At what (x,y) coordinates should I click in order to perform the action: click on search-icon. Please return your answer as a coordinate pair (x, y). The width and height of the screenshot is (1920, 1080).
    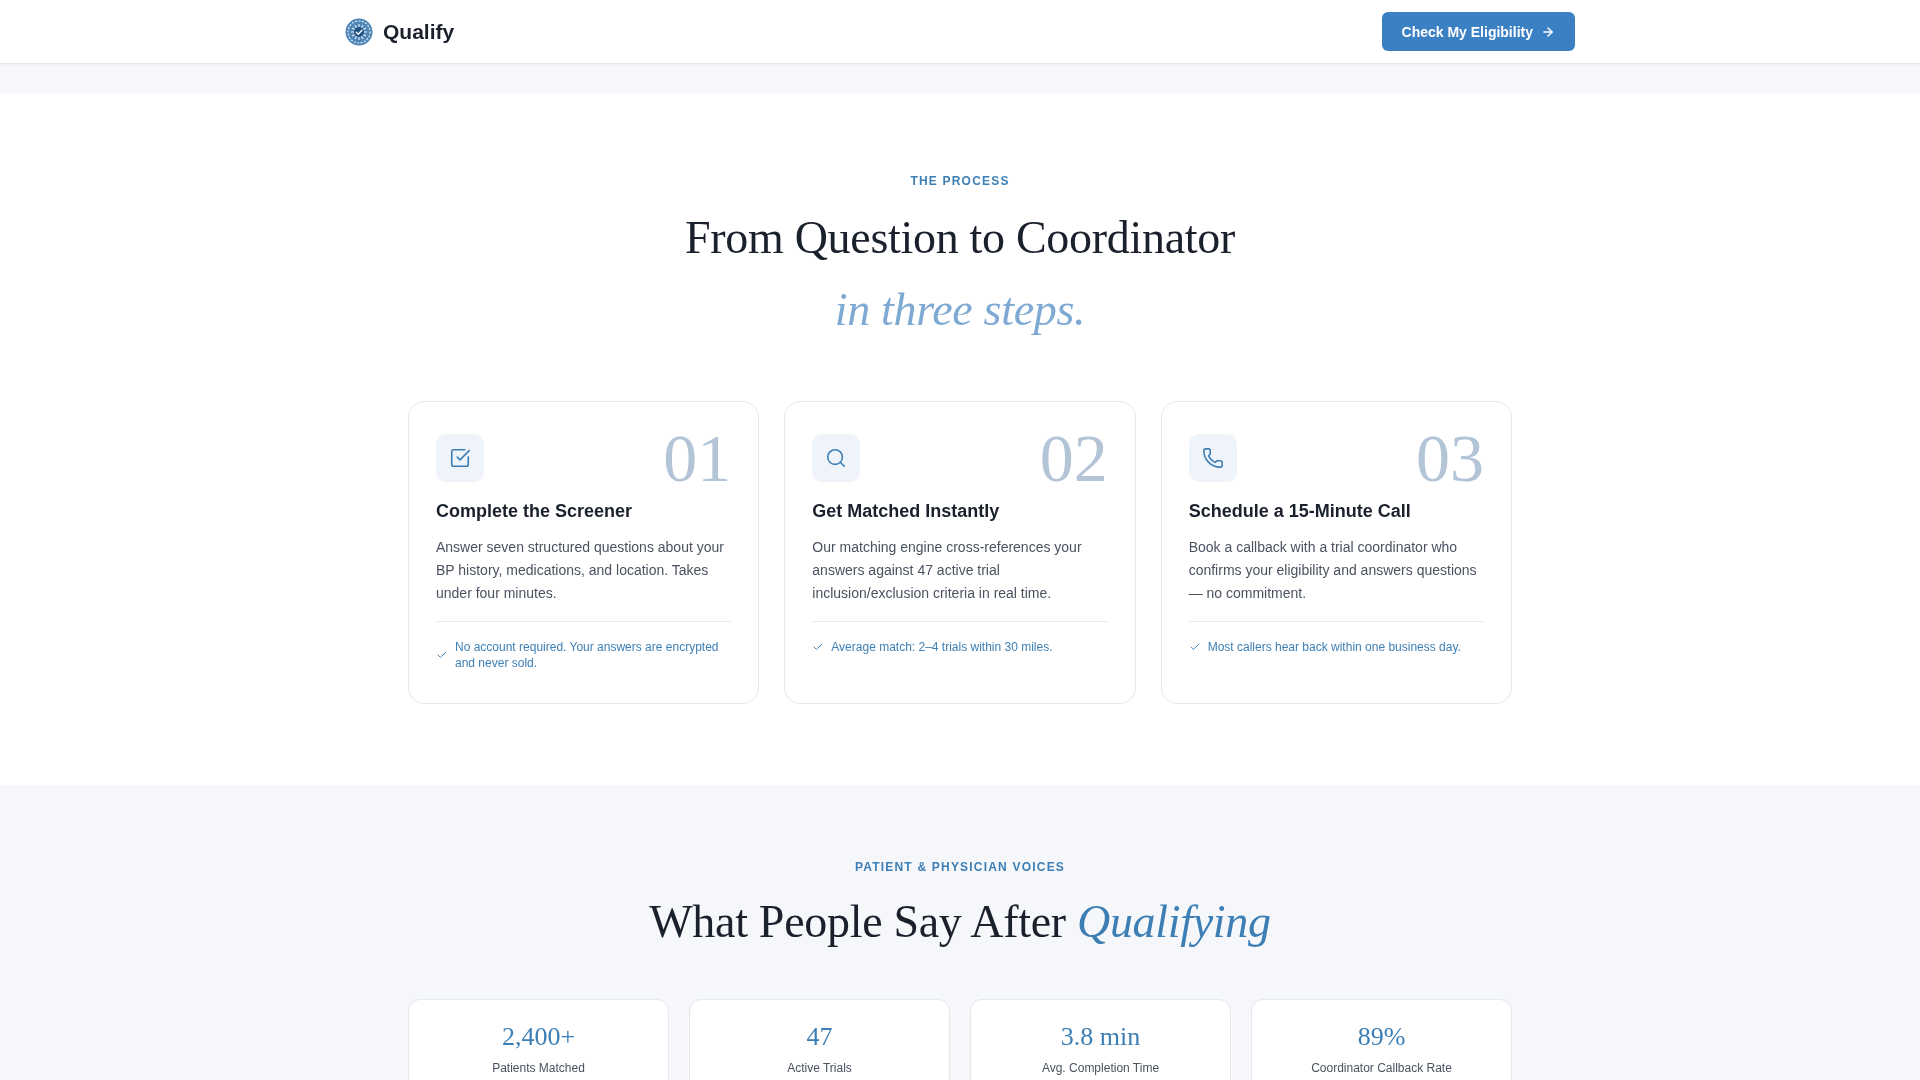
    Looking at the image, I should click on (836, 458).